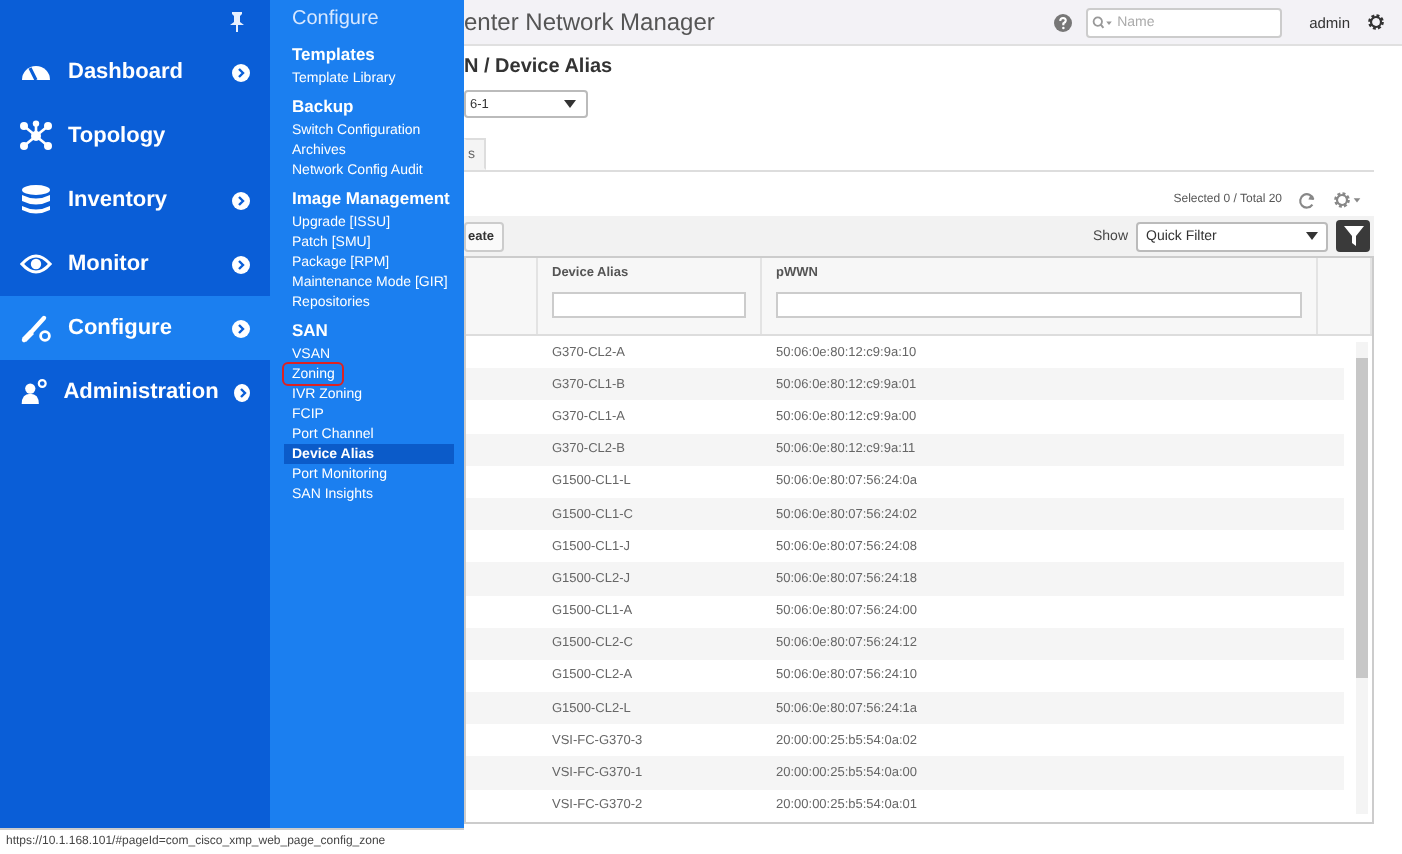 This screenshot has width=1402, height=854. What do you see at coordinates (590, 22) in the screenshot?
I see `app-title: enter Network Manager` at bounding box center [590, 22].